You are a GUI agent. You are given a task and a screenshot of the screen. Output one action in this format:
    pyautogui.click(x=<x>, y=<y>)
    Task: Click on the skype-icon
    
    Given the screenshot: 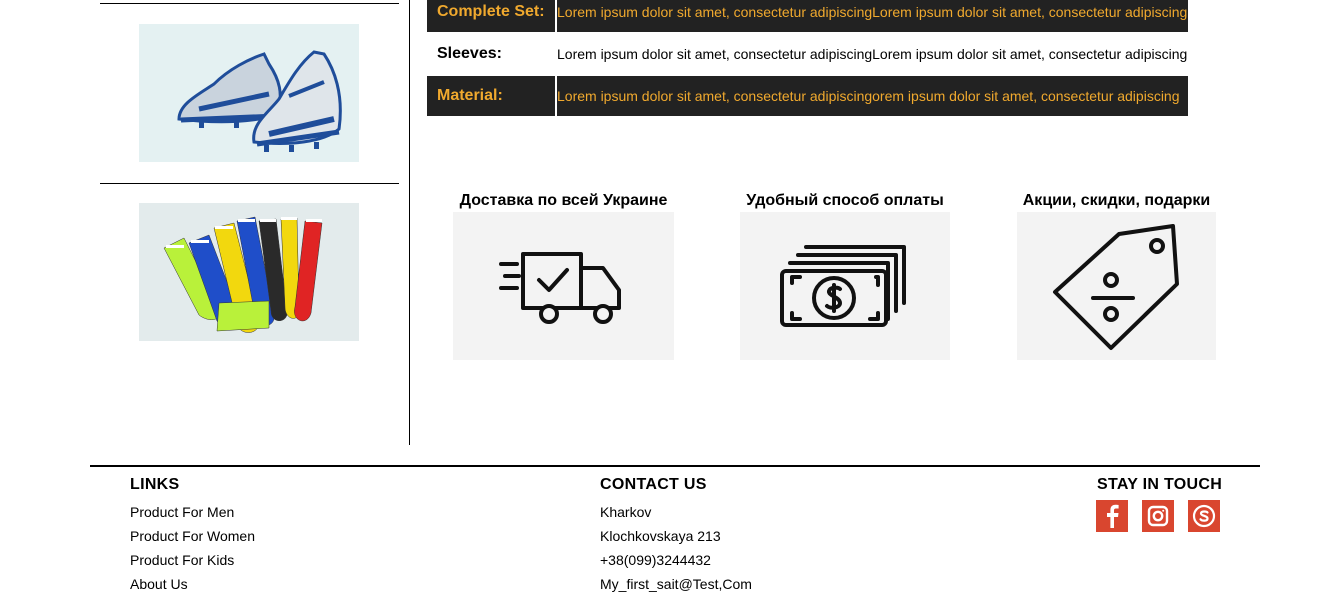 What is the action you would take?
    pyautogui.click(x=1204, y=516)
    